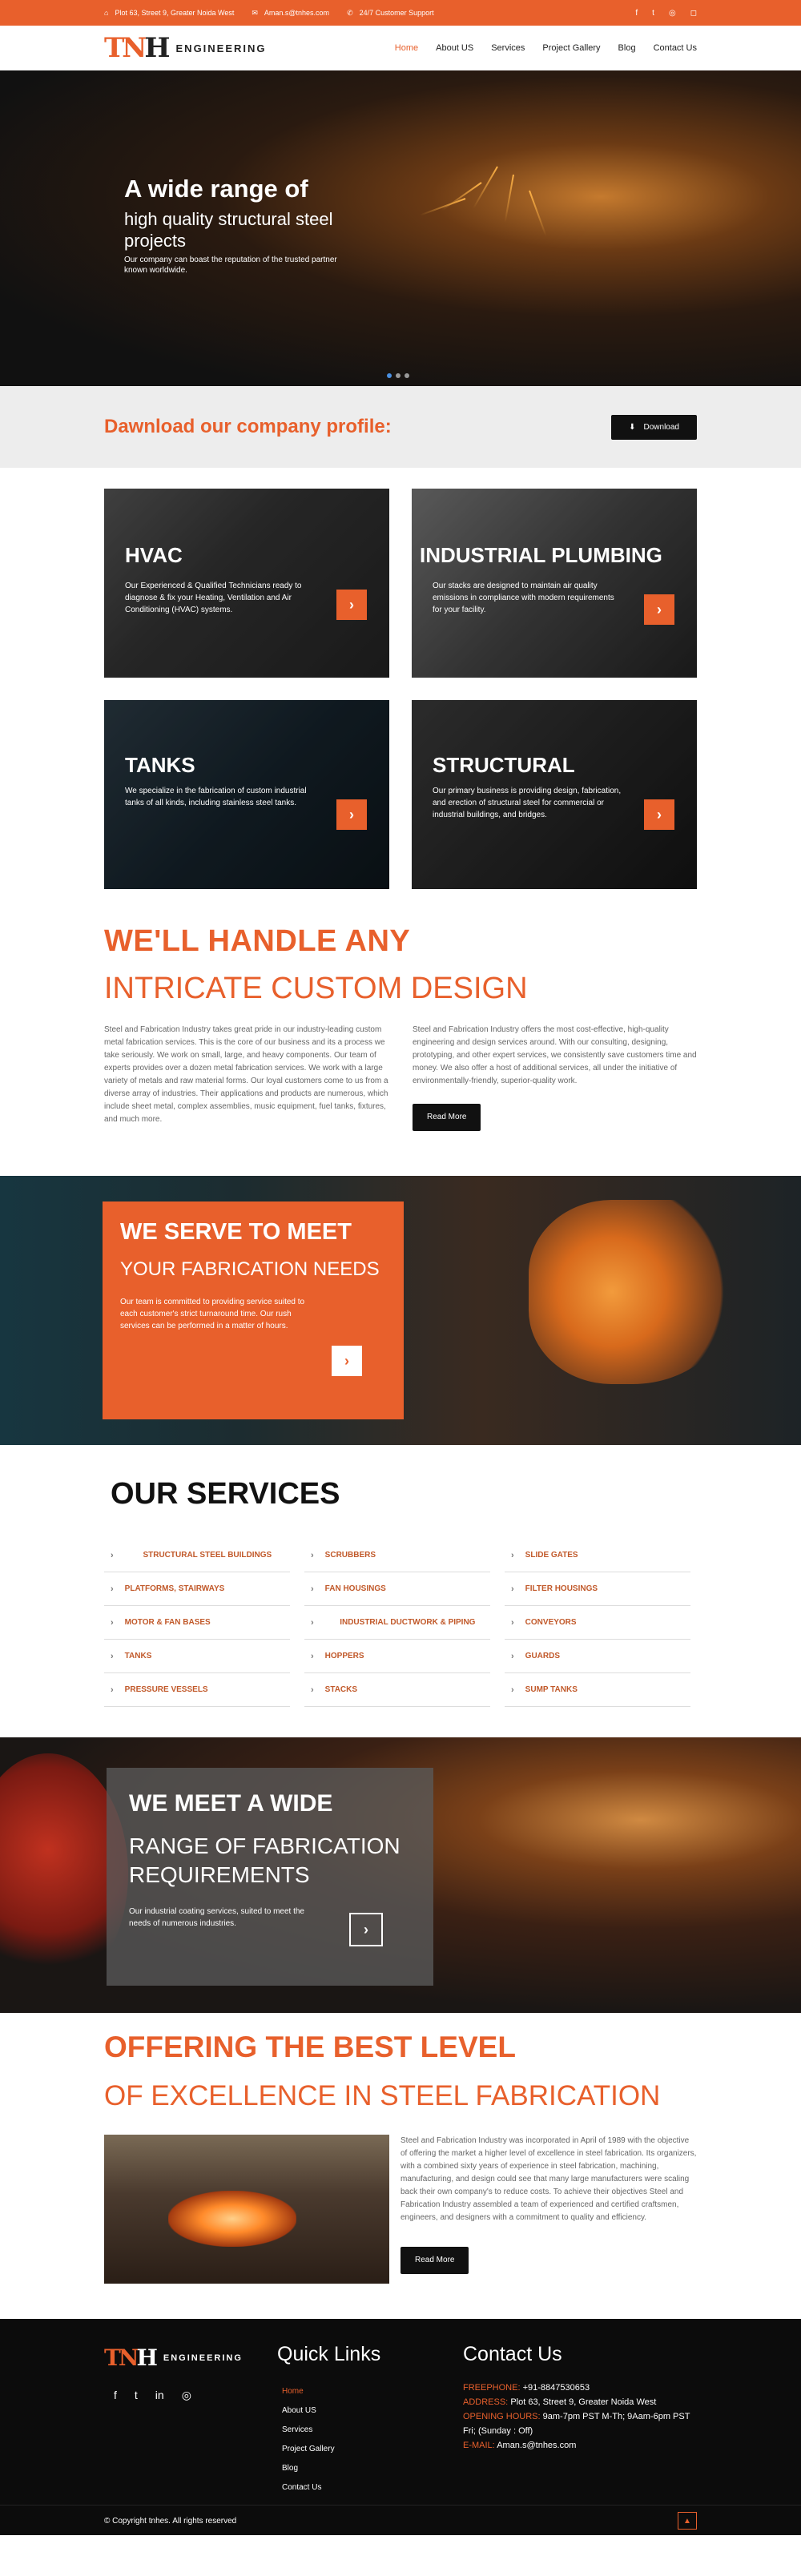 Image resolution: width=801 pixels, height=2576 pixels. I want to click on download-button: ⬇ Download, so click(654, 427).